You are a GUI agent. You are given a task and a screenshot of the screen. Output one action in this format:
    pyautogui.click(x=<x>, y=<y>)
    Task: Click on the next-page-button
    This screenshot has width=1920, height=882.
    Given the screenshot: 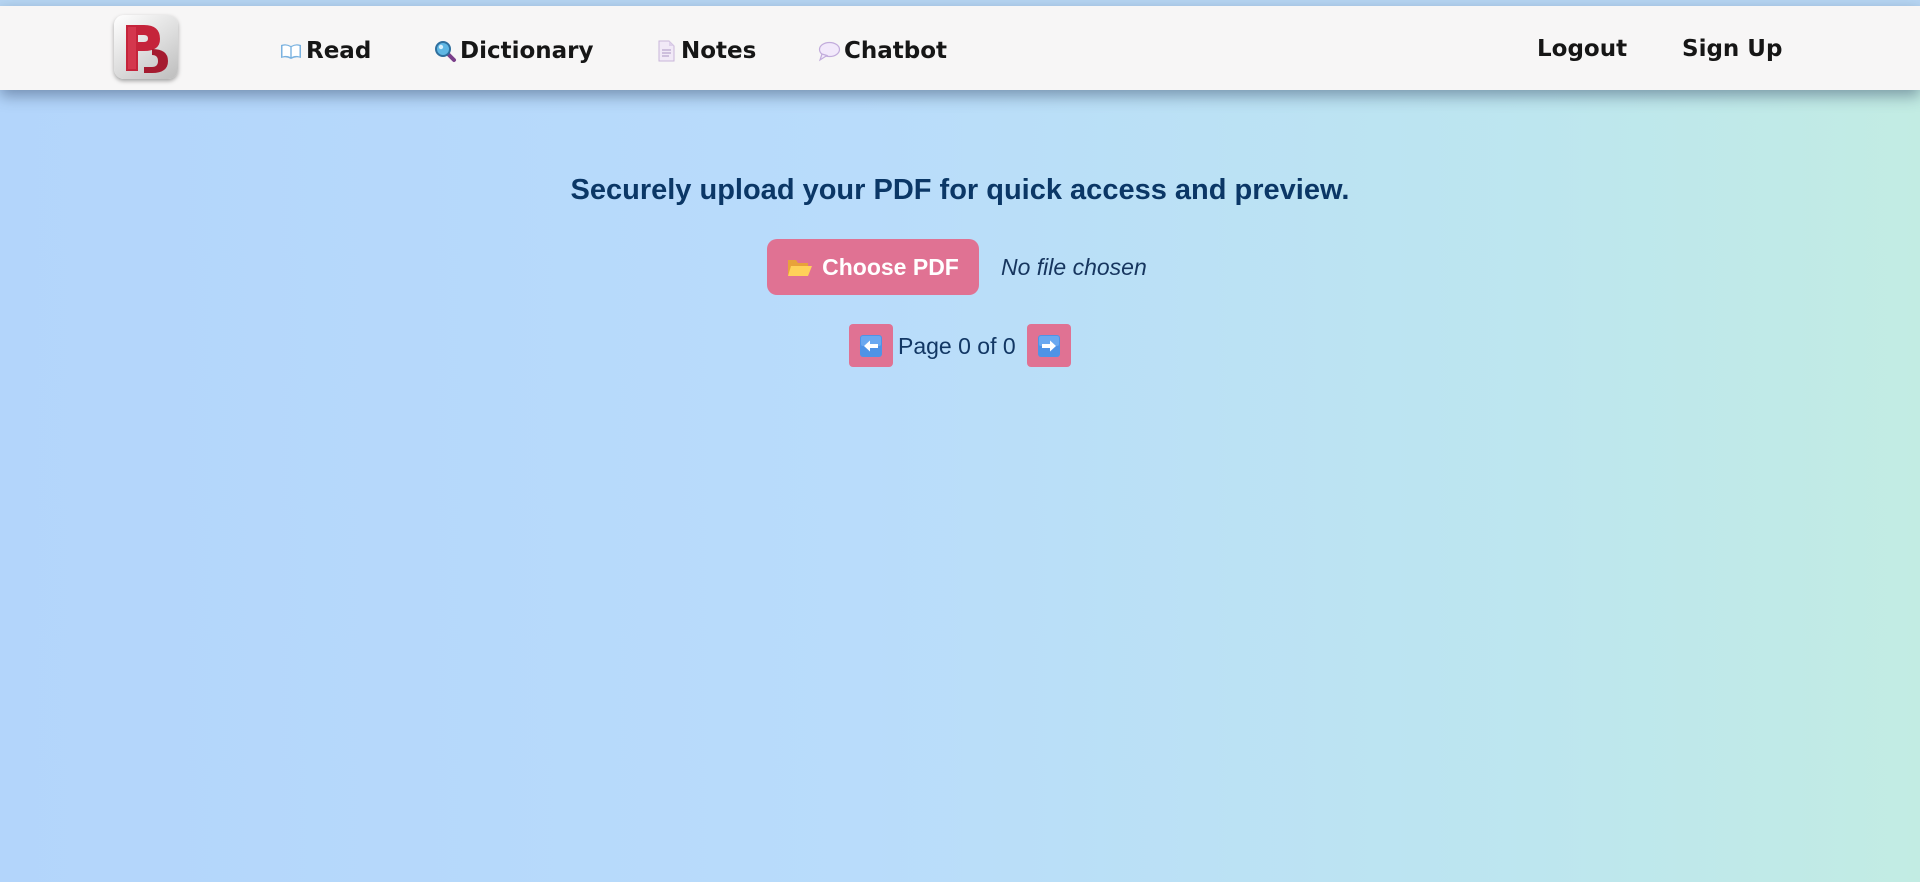 What is the action you would take?
    pyautogui.click(x=1049, y=345)
    